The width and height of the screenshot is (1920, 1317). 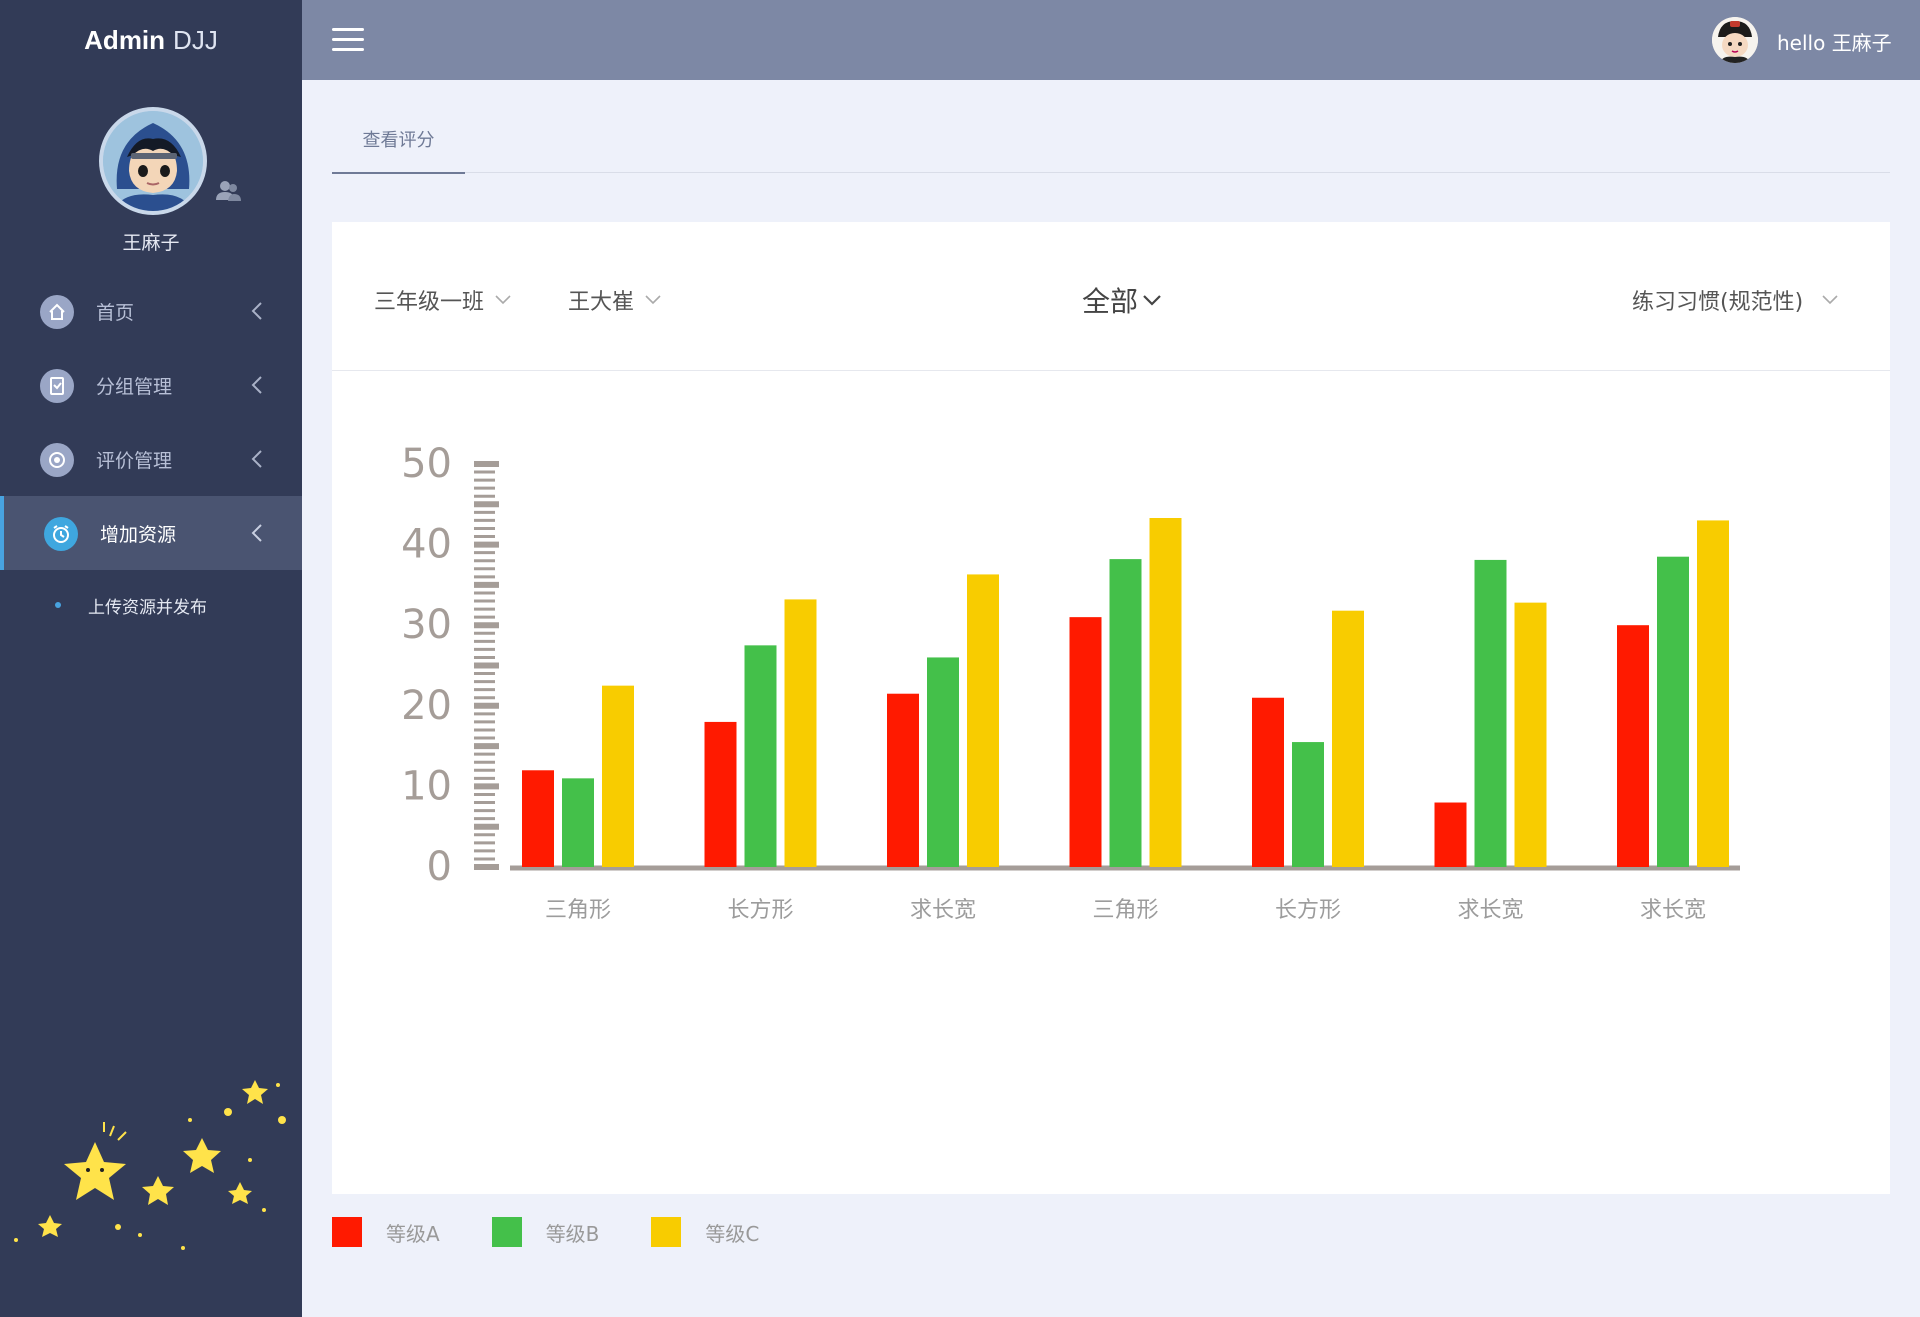 What do you see at coordinates (732, 1233) in the screenshot?
I see `legend-label: 等级C` at bounding box center [732, 1233].